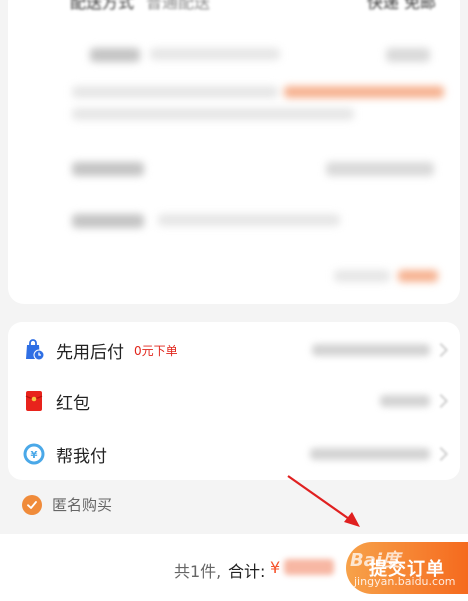 This screenshot has width=468, height=601. What do you see at coordinates (156, 350) in the screenshot?
I see `zero-yuan-order-badge: 0元下单` at bounding box center [156, 350].